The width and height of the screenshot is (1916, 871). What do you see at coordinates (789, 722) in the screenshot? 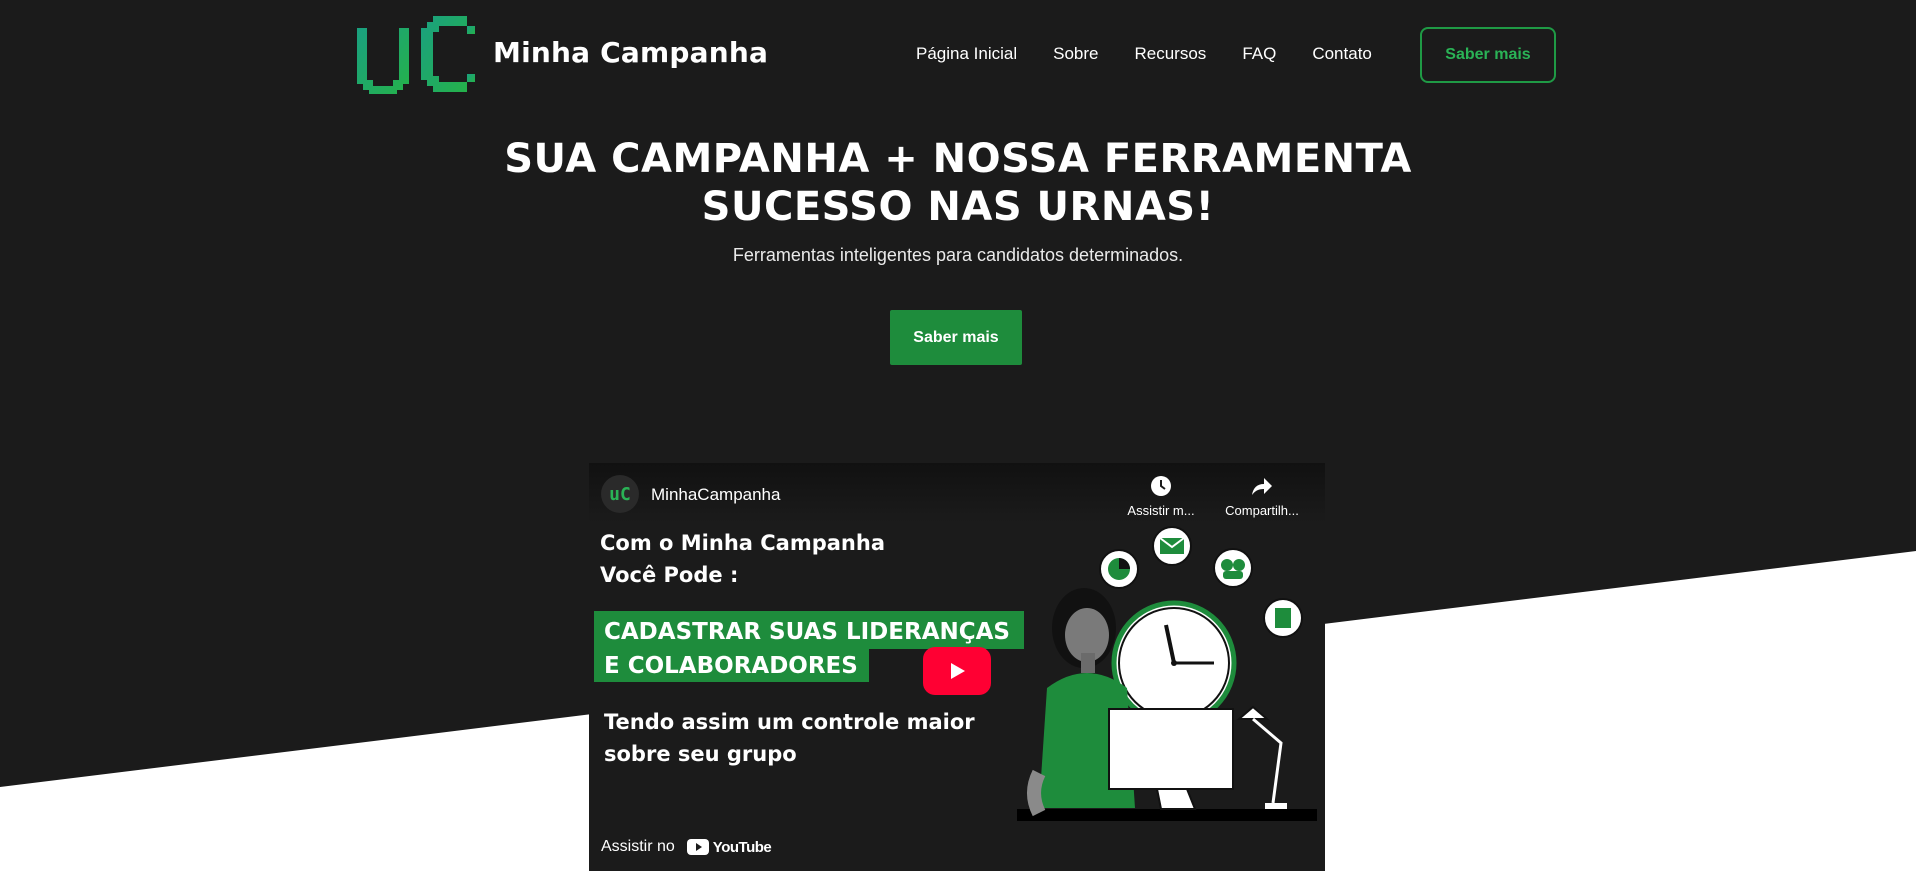
I see `video-sub-line1: Tendo assim um controle maior` at bounding box center [789, 722].